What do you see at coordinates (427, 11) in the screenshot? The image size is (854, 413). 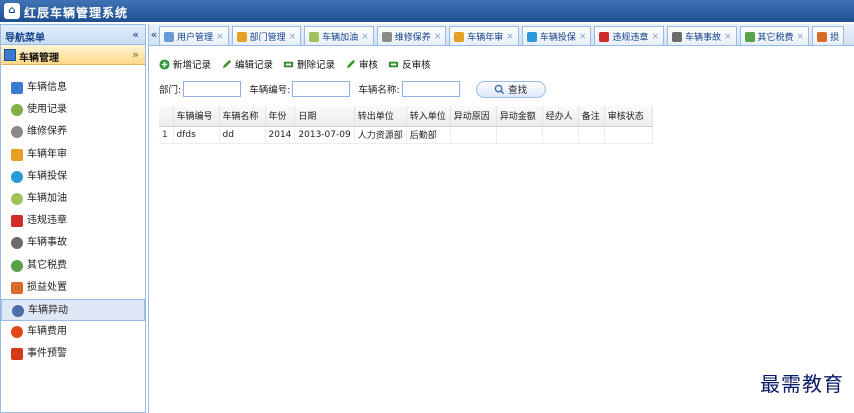 I see `app-title-bar: ⌂ 红辰车辆管理系统` at bounding box center [427, 11].